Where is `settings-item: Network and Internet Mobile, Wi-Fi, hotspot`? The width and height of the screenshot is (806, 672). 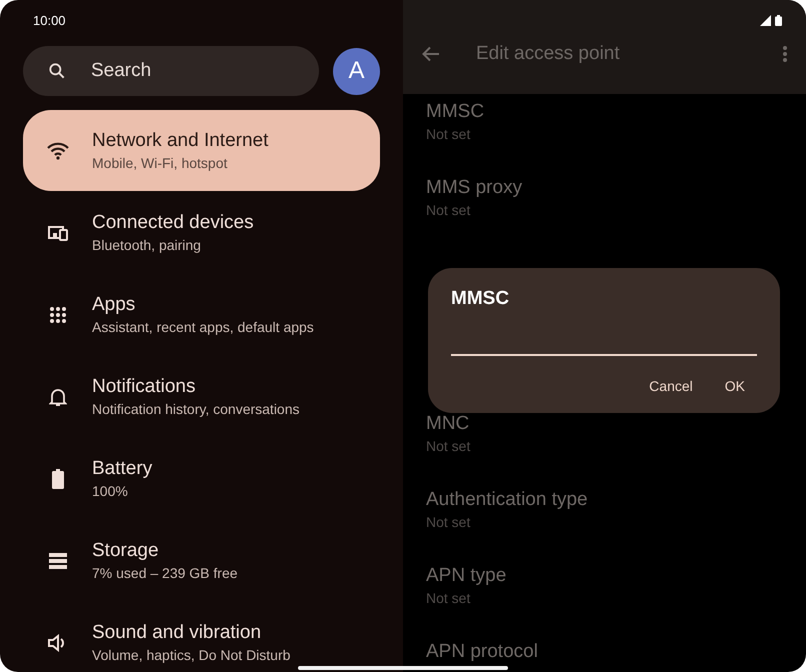
settings-item: Network and Internet Mobile, Wi-Fi, hotspot is located at coordinates (201, 150).